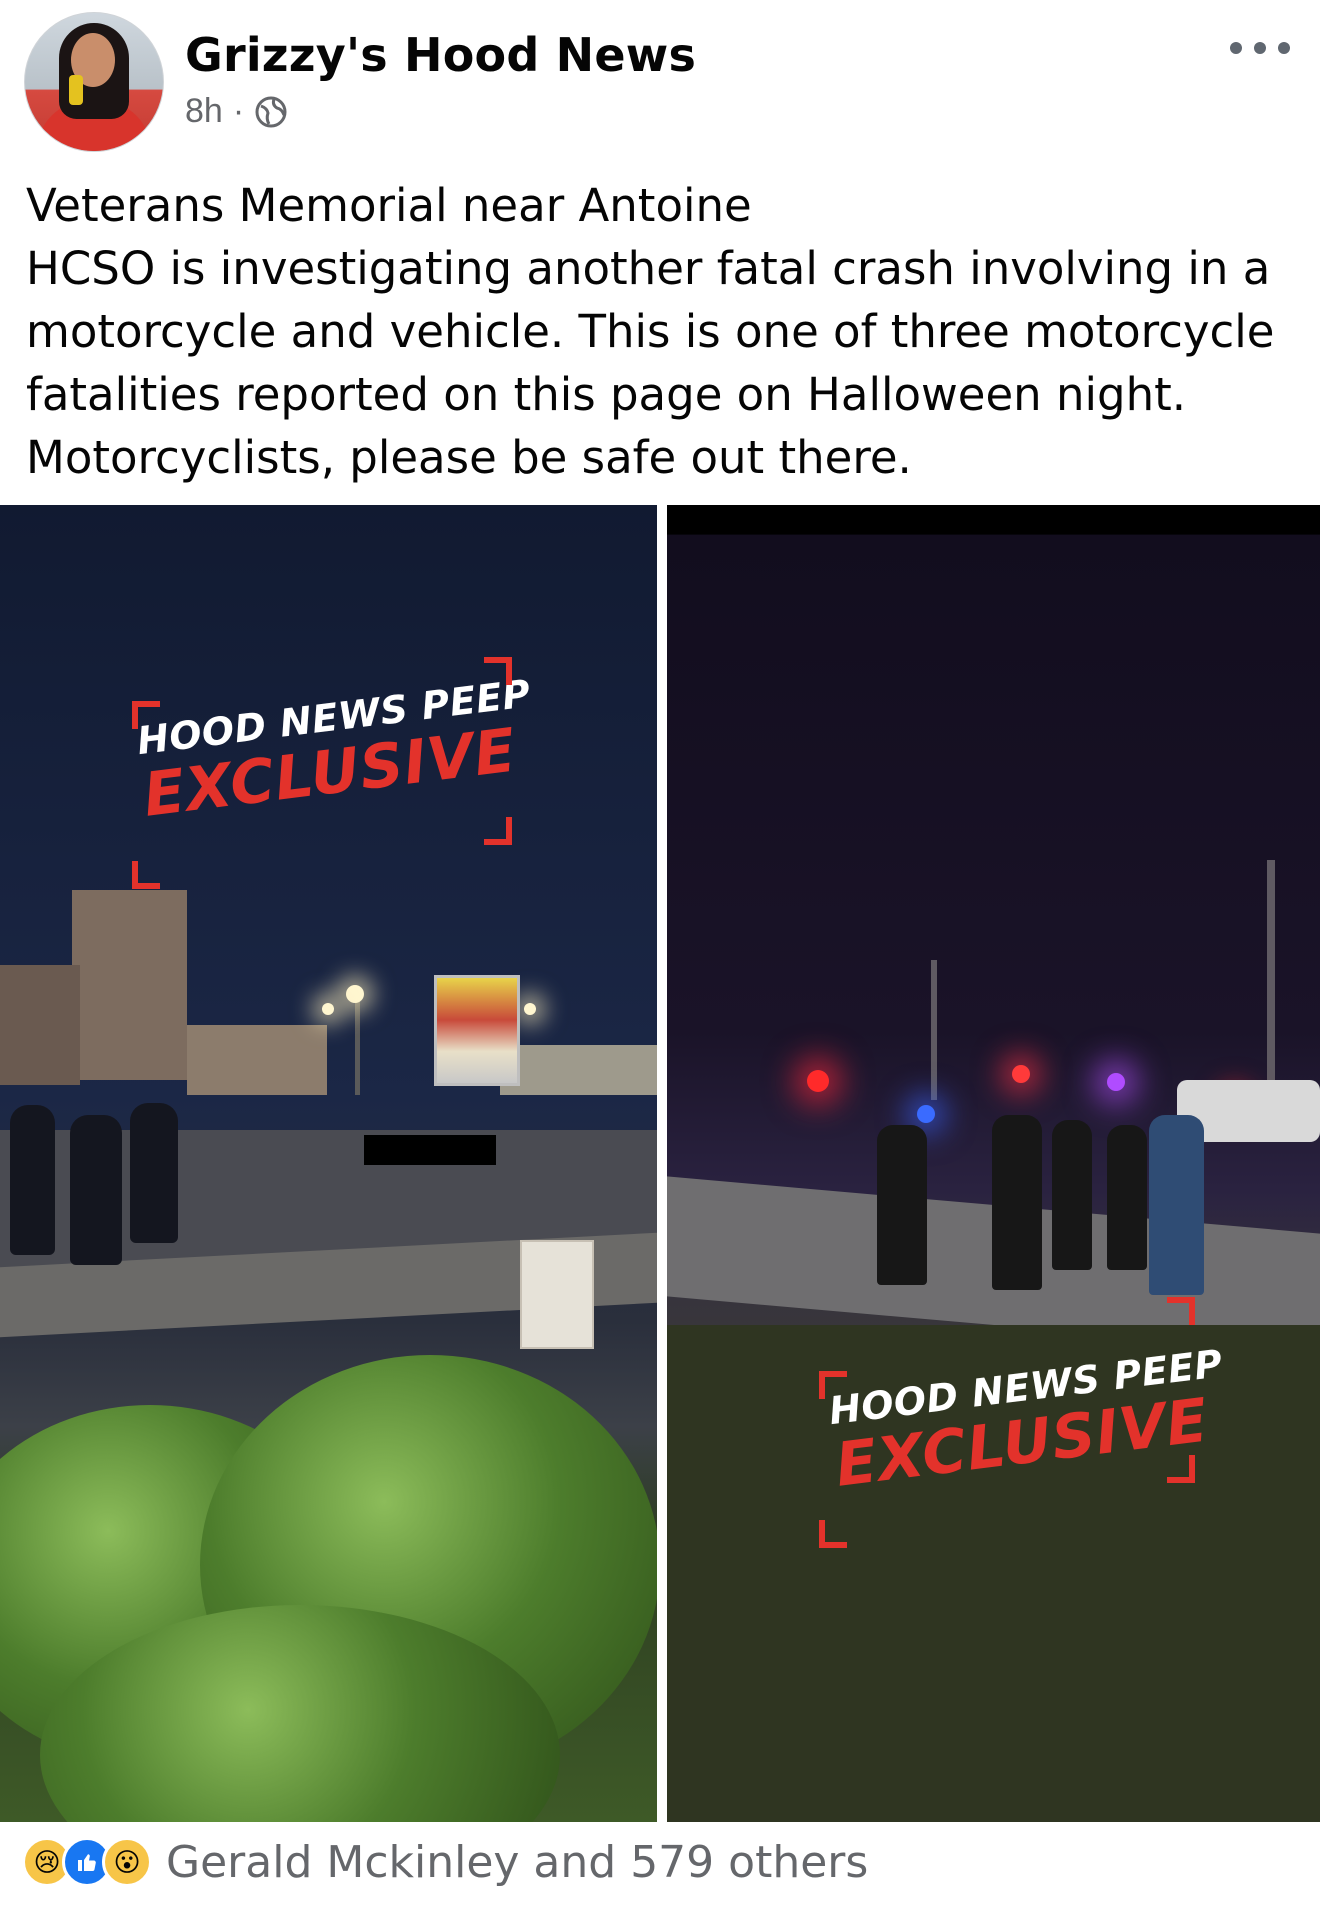 The height and width of the screenshot is (1908, 1320). Describe the element at coordinates (76, 90) in the screenshot. I see `microphone-icon` at that location.